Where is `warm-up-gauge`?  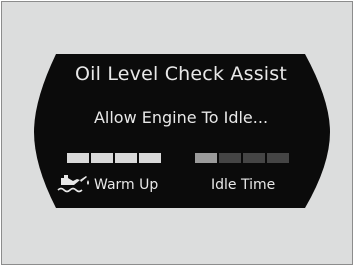
warm-up-gauge is located at coordinates (115, 158).